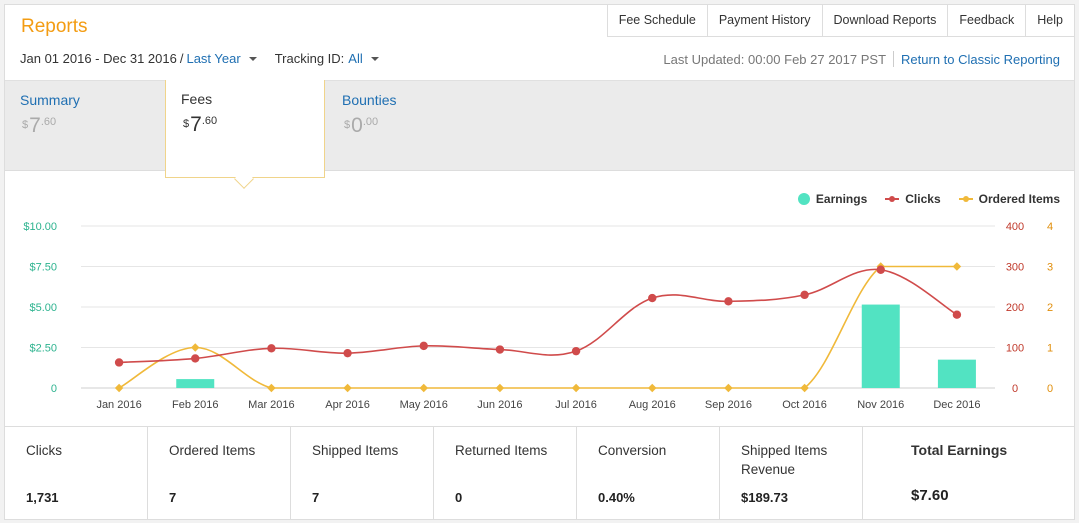  What do you see at coordinates (54, 26) in the screenshot?
I see `page-title: Reports` at bounding box center [54, 26].